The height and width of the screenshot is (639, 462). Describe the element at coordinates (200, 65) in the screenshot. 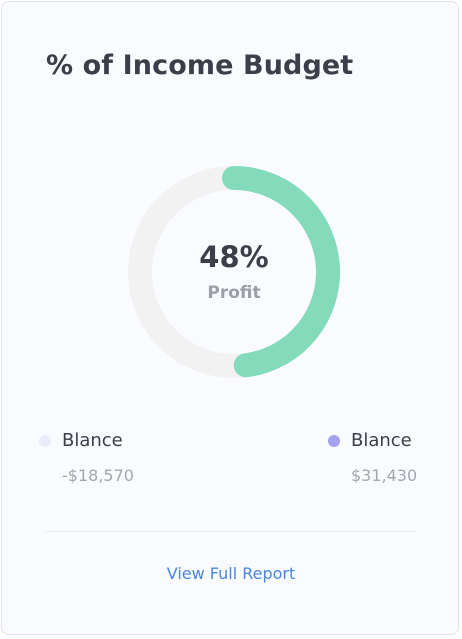

I see `card-title: % of Income Budget` at that location.